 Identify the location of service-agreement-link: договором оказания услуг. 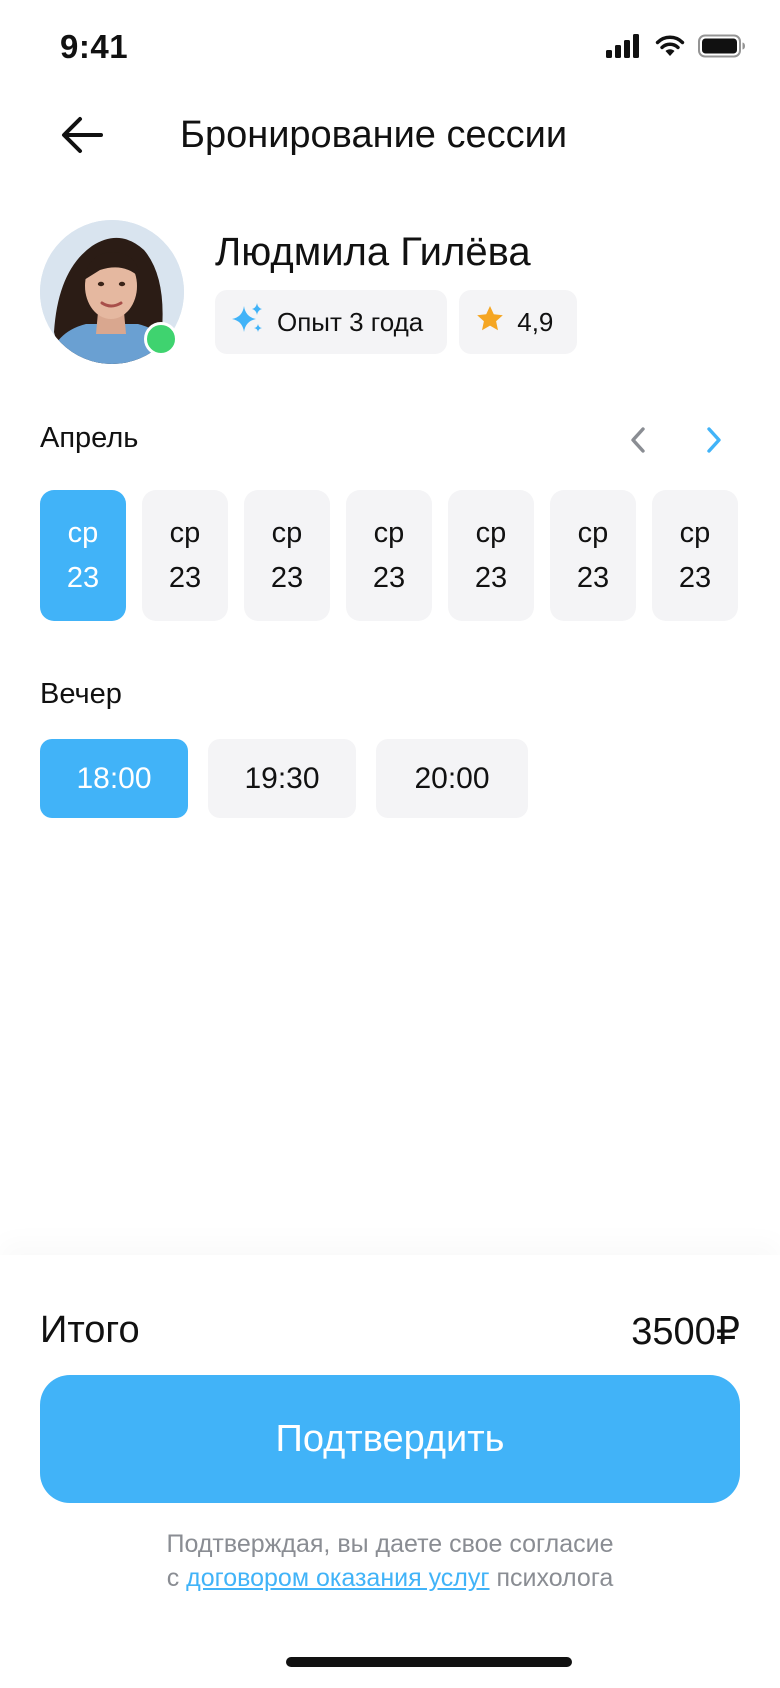
(337, 1578).